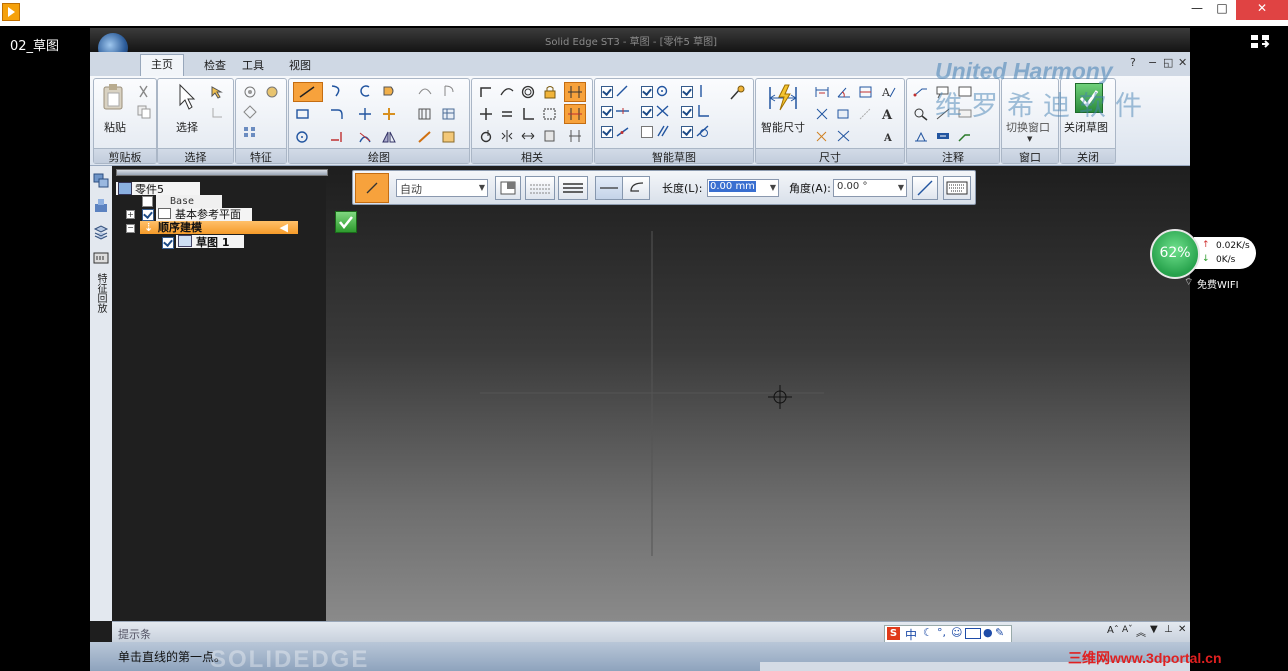  I want to click on intellisketch-options-icon, so click(737, 94).